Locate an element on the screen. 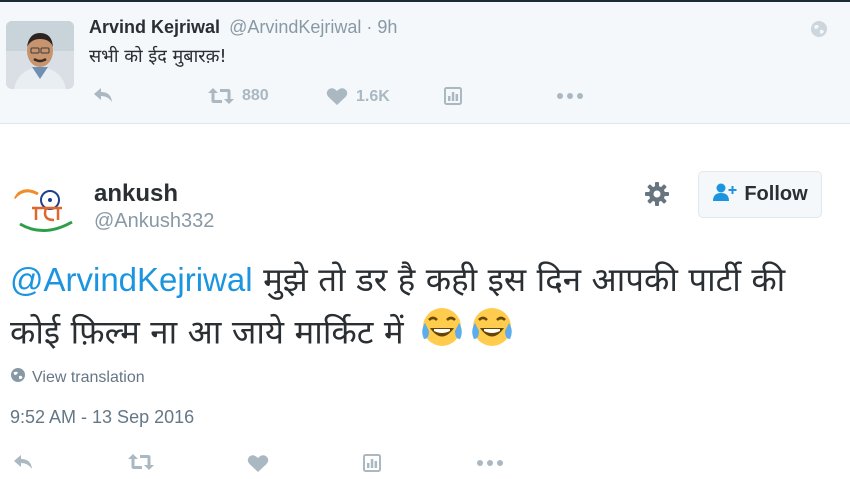 Image resolution: width=850 pixels, height=479 pixels. follow-button: Follow is located at coordinates (760, 194).